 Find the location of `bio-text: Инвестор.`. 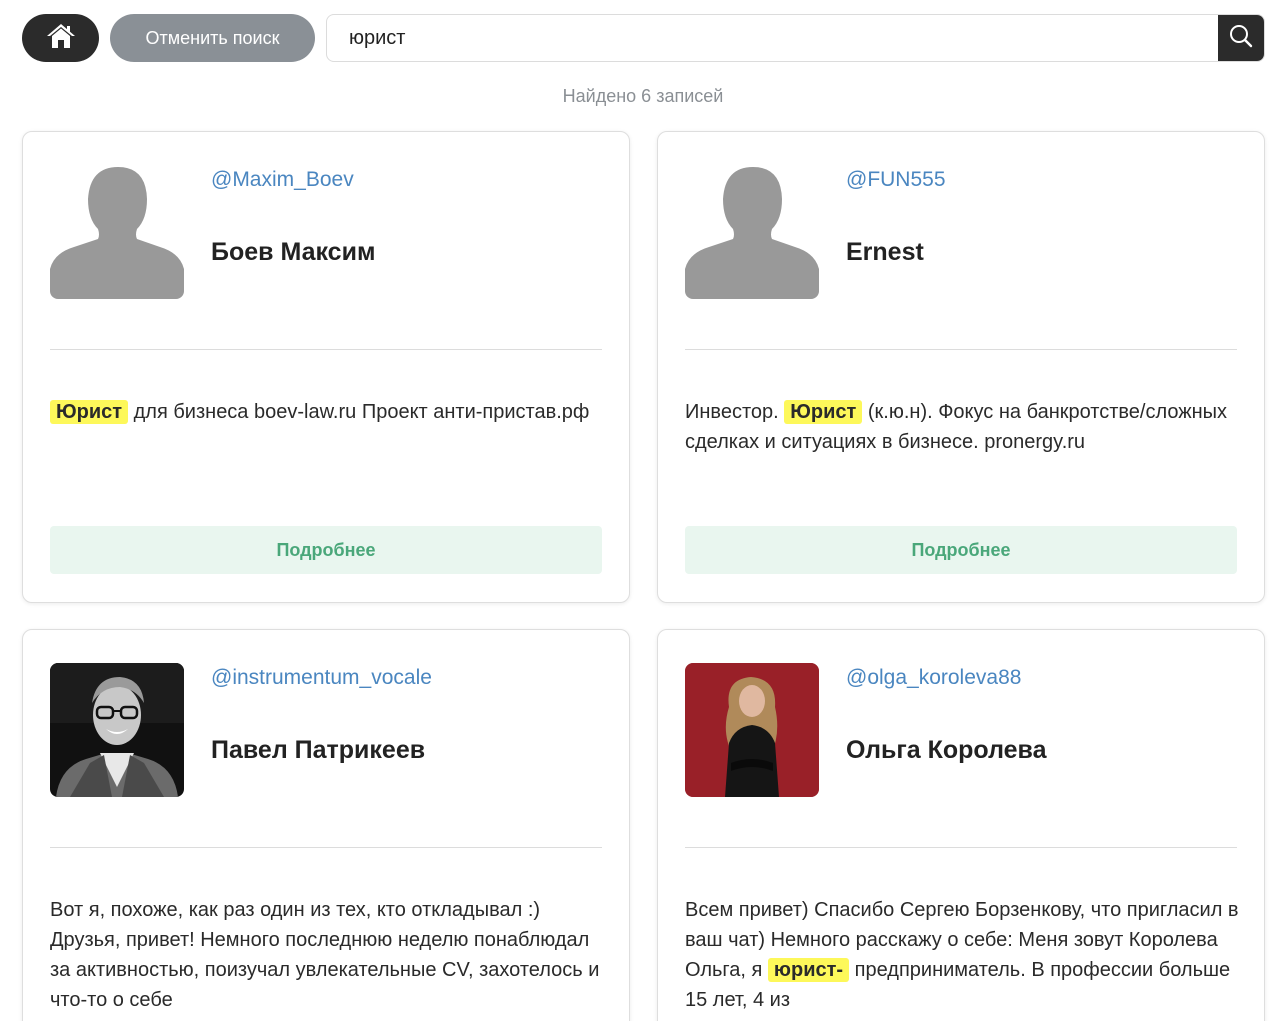

bio-text: Инвестор. is located at coordinates (735, 412).